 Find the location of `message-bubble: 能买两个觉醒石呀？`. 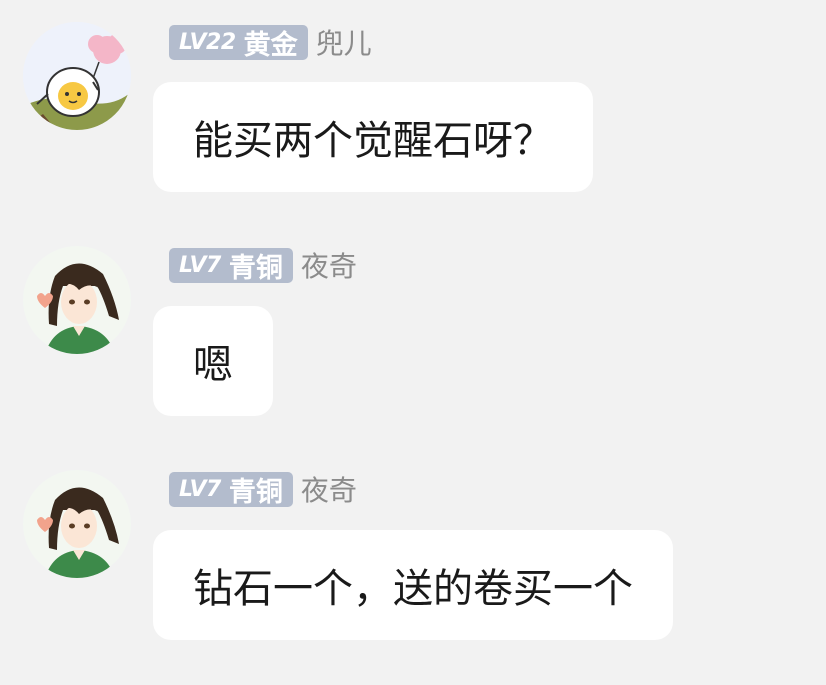

message-bubble: 能买两个觉醒石呀？ is located at coordinates (373, 137).